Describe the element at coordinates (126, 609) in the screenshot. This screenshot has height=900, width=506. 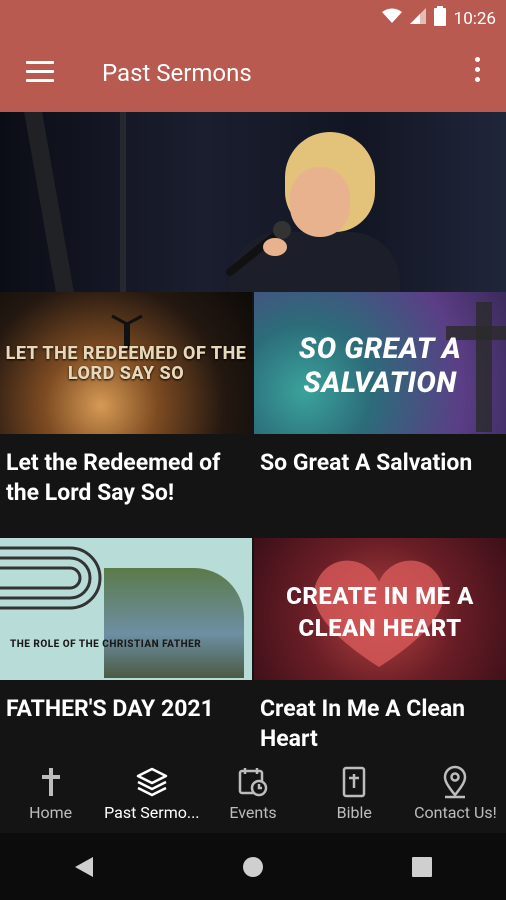
I see `sermon-thumbnail: THE ROLE OF THE CHRISTIAN FATHER` at that location.